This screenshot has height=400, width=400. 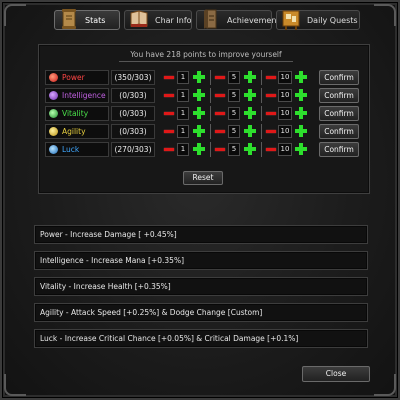 What do you see at coordinates (201, 286) in the screenshot?
I see `info-vitality: Vitality - Increase Health [+0.35%]` at bounding box center [201, 286].